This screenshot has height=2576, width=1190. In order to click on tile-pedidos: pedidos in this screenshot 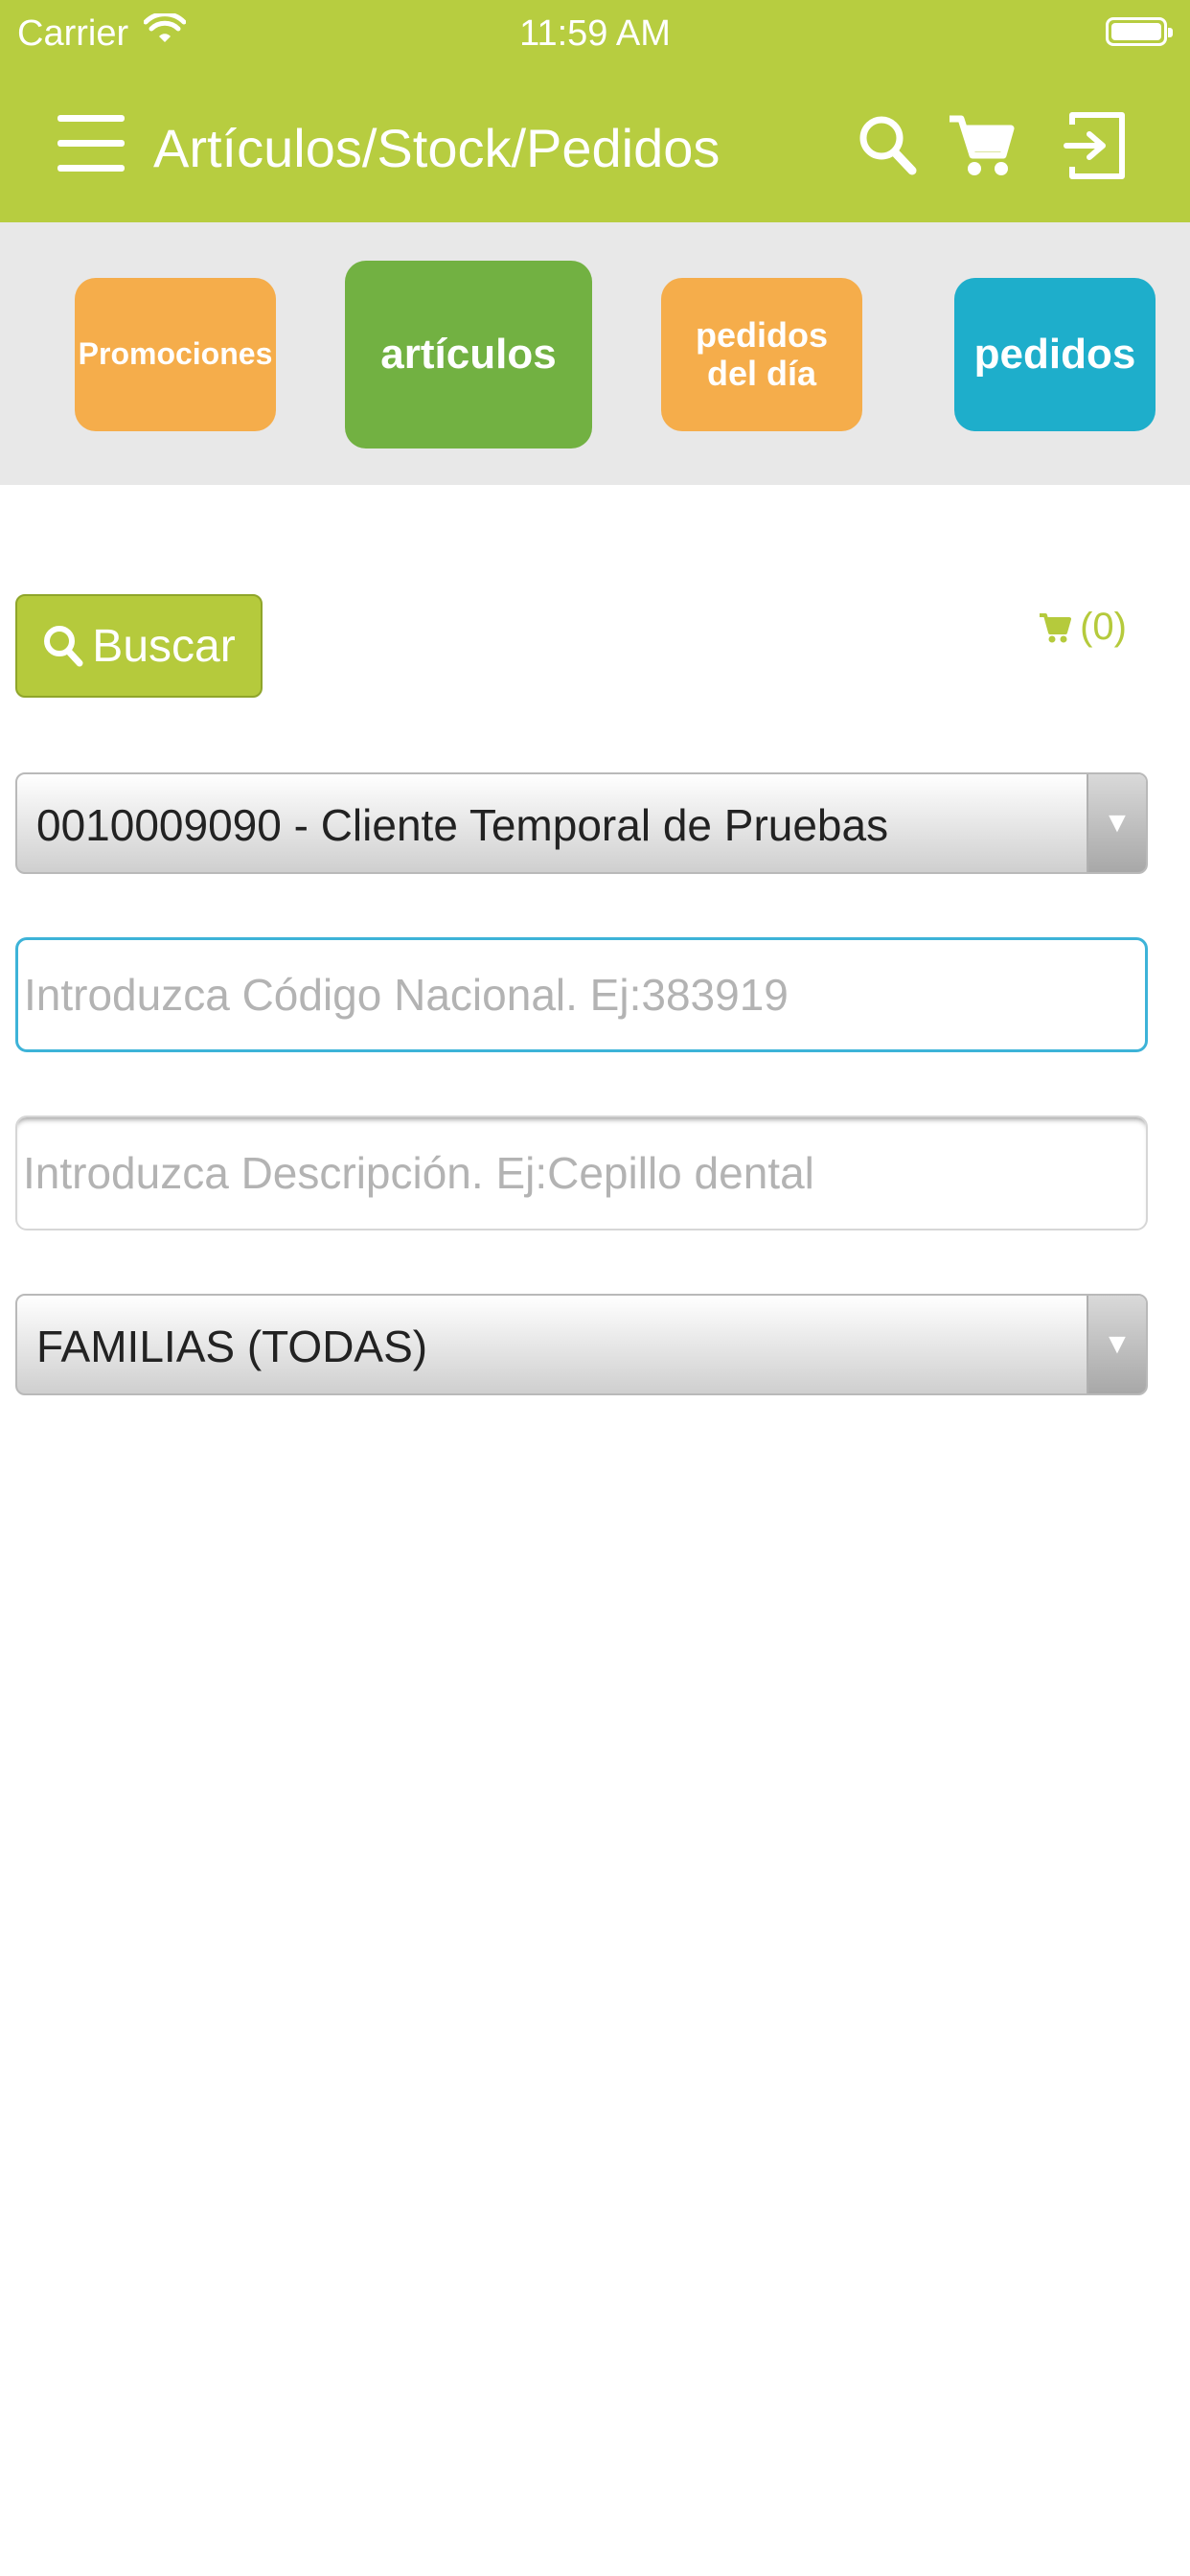, I will do `click(1055, 354)`.